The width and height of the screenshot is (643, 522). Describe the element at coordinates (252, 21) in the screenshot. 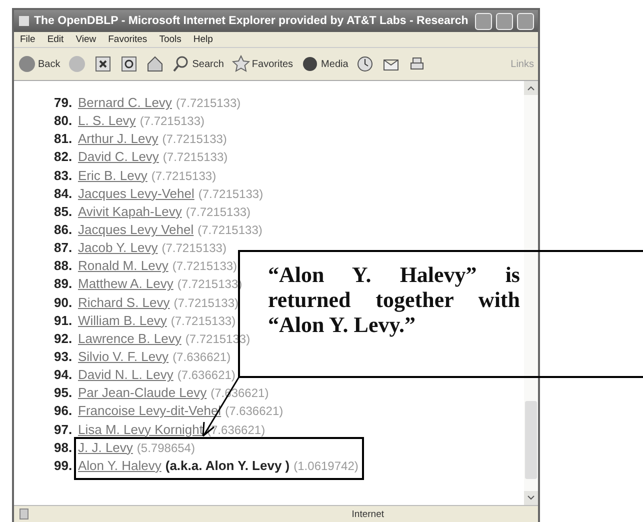

I see `window-title: The OpenDBLP - Microsoft Internet Explorer provided by AT&T Labs - Research` at that location.